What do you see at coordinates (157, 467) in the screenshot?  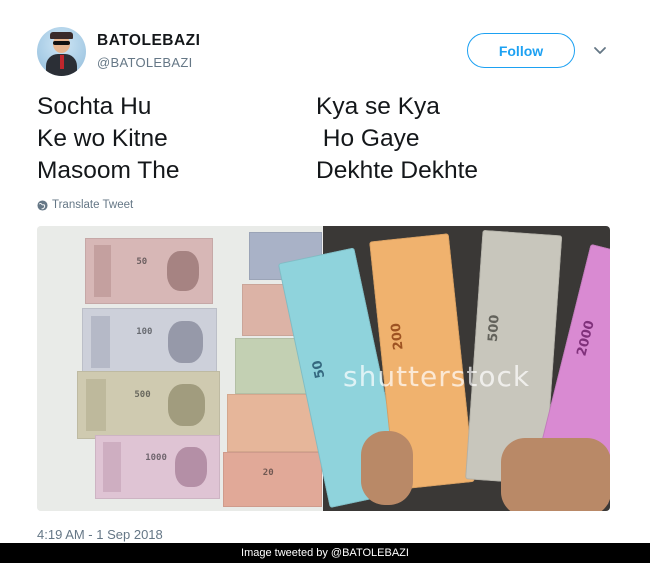 I see `note-1000: 1000` at bounding box center [157, 467].